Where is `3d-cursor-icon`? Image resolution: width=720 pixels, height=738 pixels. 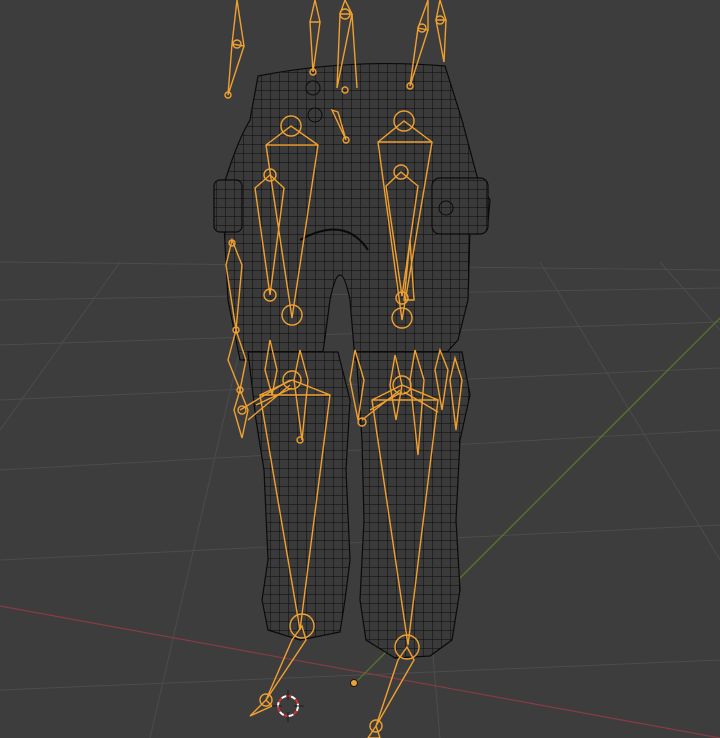
3d-cursor-icon is located at coordinates (288, 706).